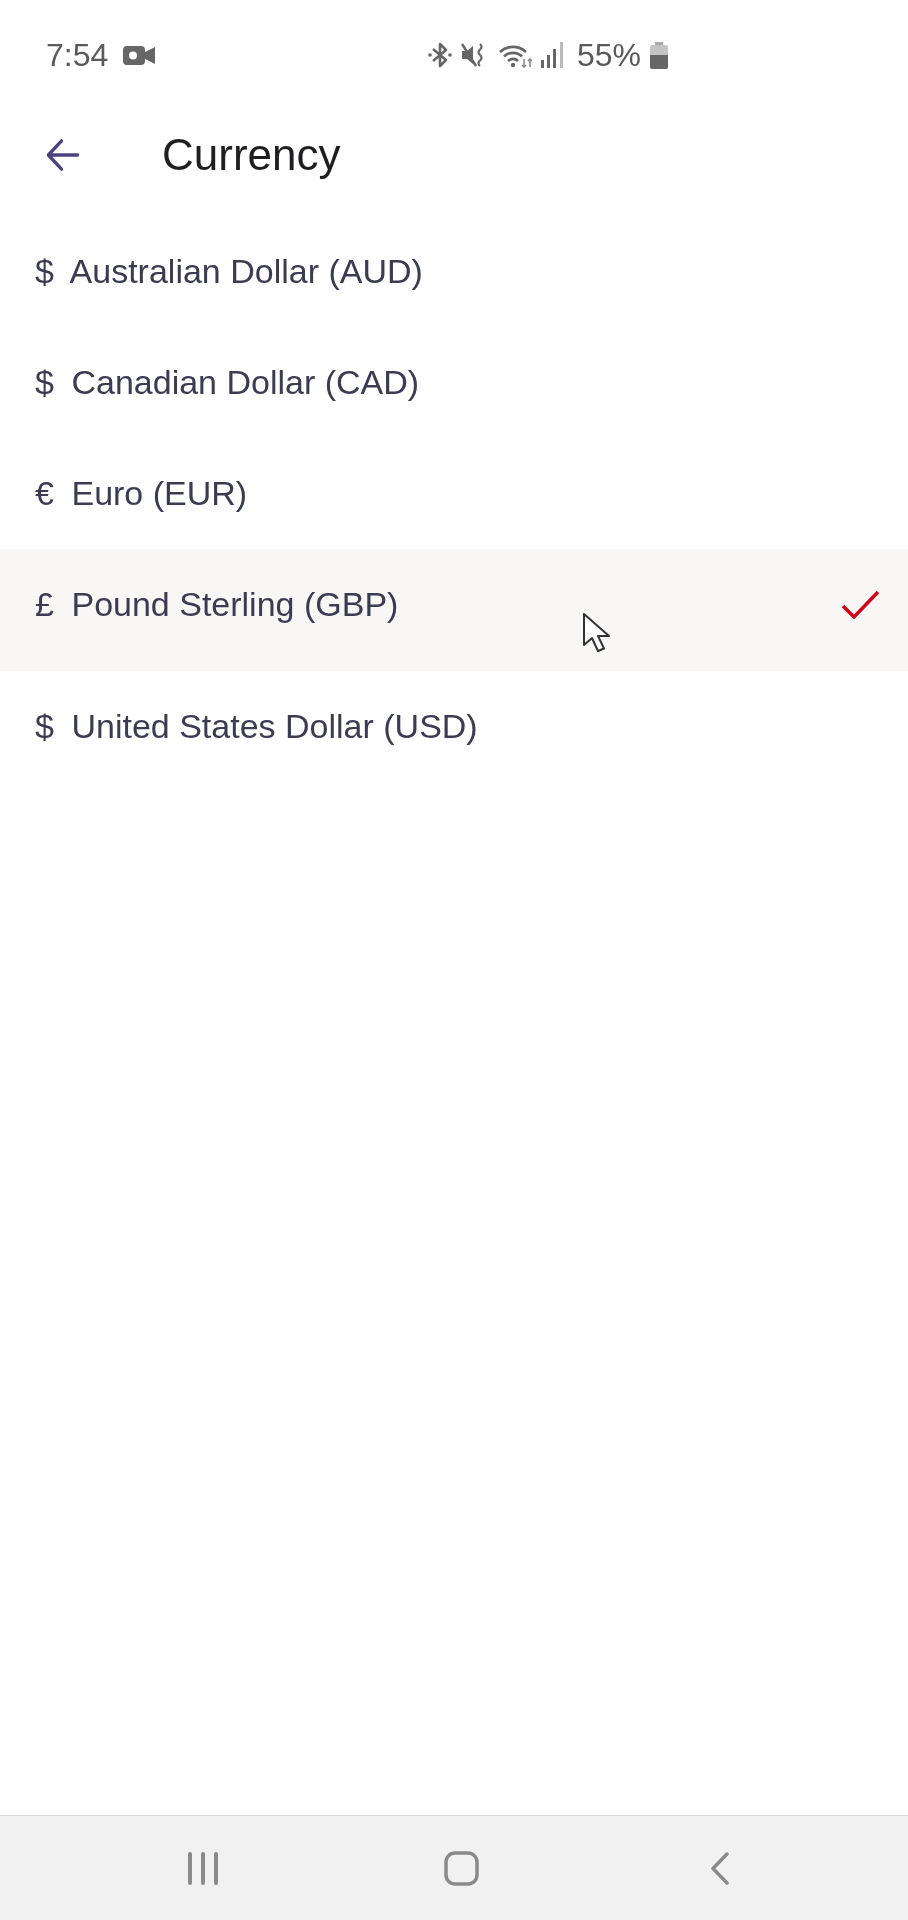 This screenshot has height=1920, width=908. I want to click on signal-bars-icon, so click(552, 55).